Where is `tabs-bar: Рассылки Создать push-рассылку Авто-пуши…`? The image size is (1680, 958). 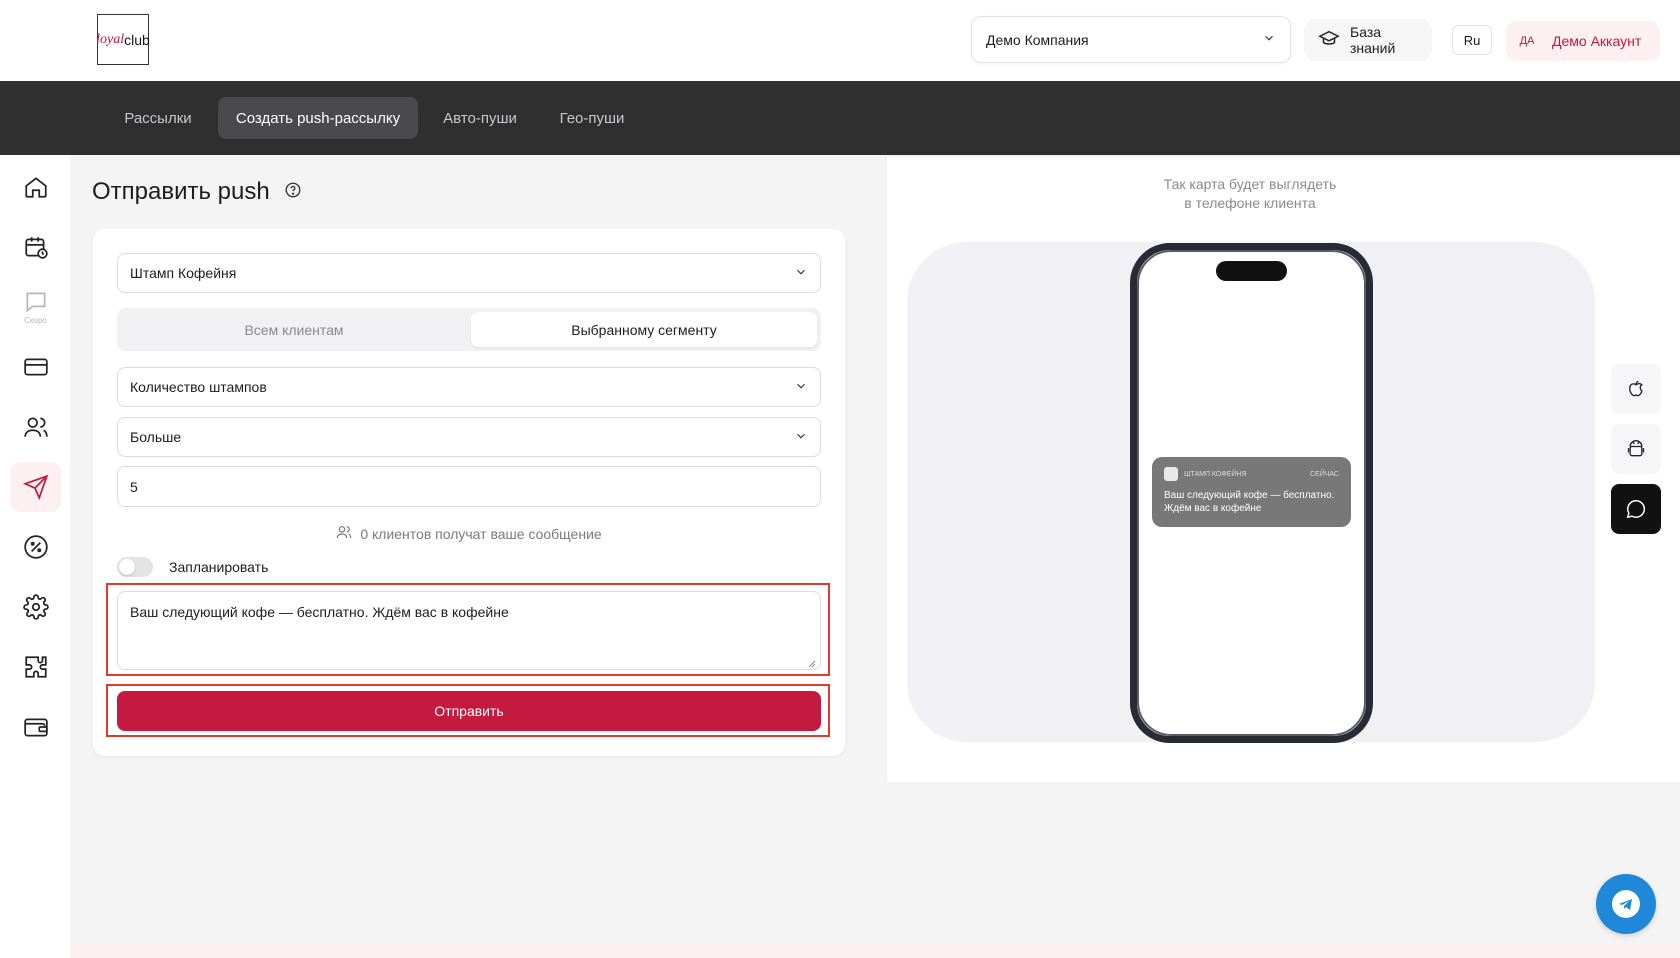 tabs-bar: Рассылки Создать push-рассылку Авто-пуши… is located at coordinates (840, 118).